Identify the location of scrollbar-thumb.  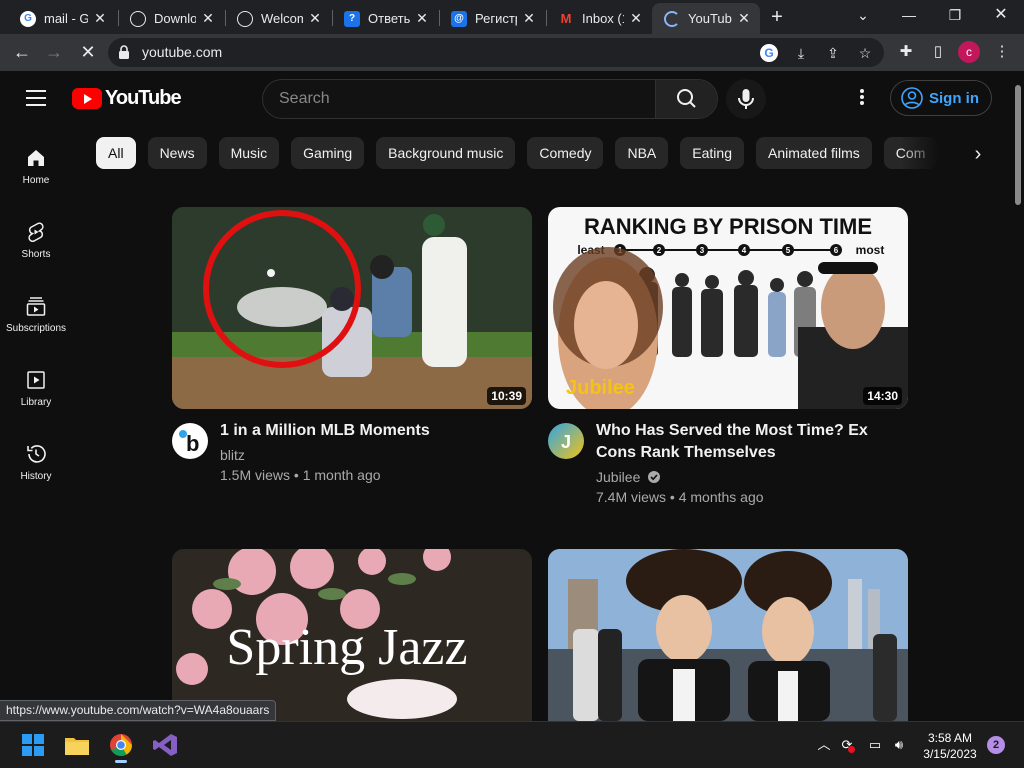
(1018, 145).